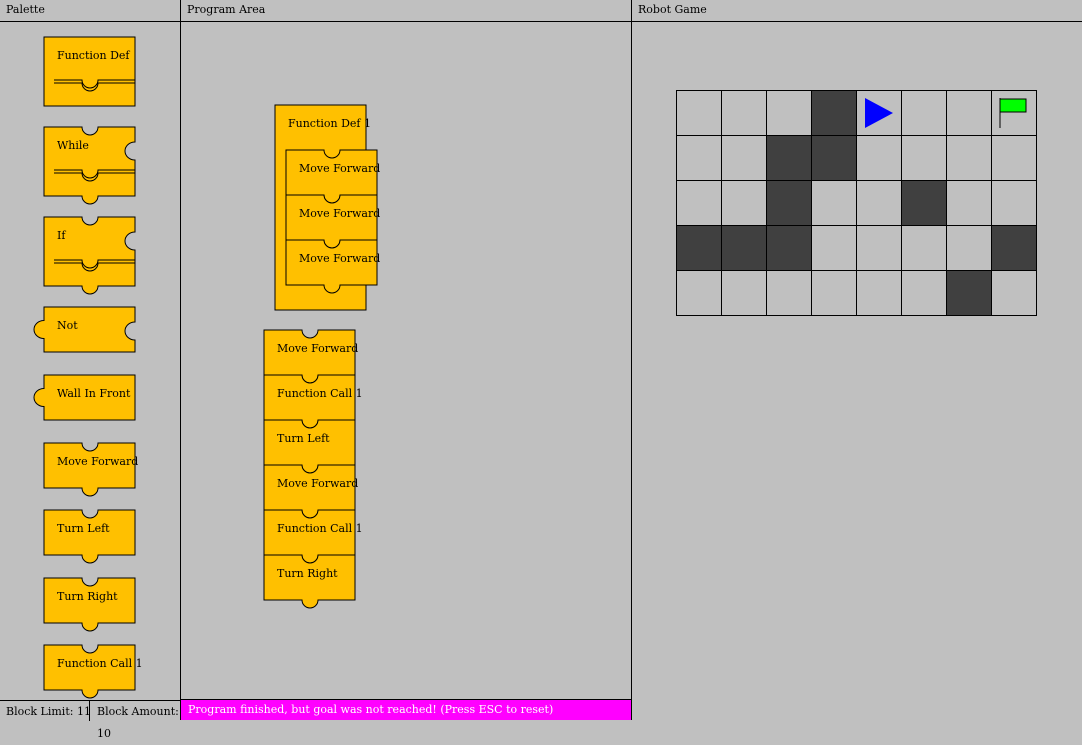 The width and height of the screenshot is (1082, 745). Describe the element at coordinates (73, 145) in the screenshot. I see `block-label: While` at that location.